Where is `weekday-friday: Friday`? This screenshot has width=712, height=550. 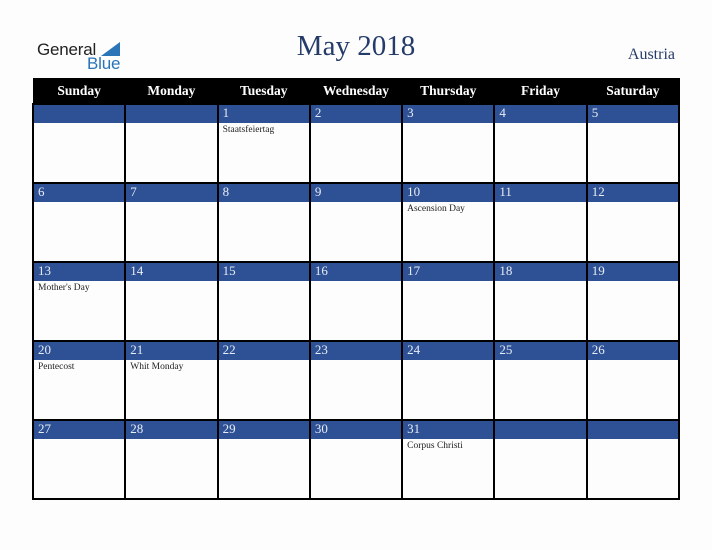
weekday-friday: Friday is located at coordinates (540, 91).